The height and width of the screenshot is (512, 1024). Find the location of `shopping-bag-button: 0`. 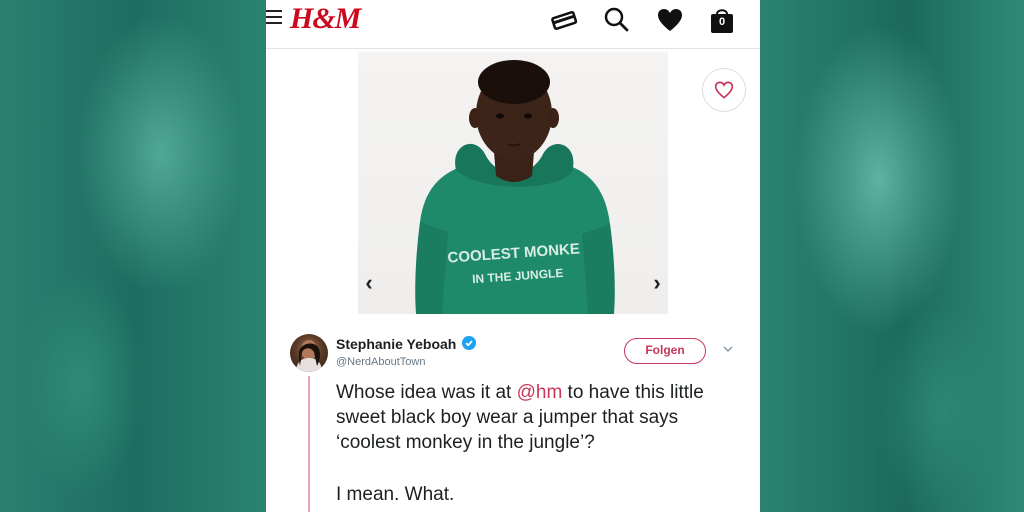

shopping-bag-button: 0 is located at coordinates (722, 20).